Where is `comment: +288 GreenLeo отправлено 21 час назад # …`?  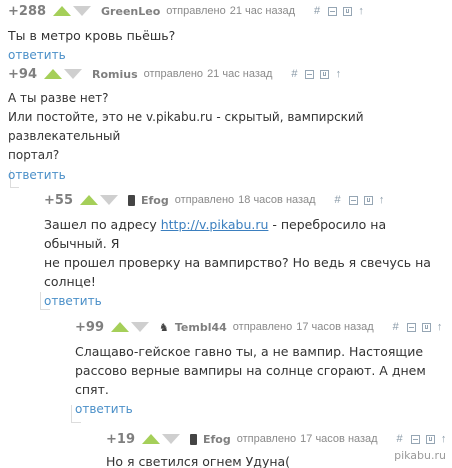 comment: +288 GreenLeo отправлено 21 час назад # … is located at coordinates (187, 33).